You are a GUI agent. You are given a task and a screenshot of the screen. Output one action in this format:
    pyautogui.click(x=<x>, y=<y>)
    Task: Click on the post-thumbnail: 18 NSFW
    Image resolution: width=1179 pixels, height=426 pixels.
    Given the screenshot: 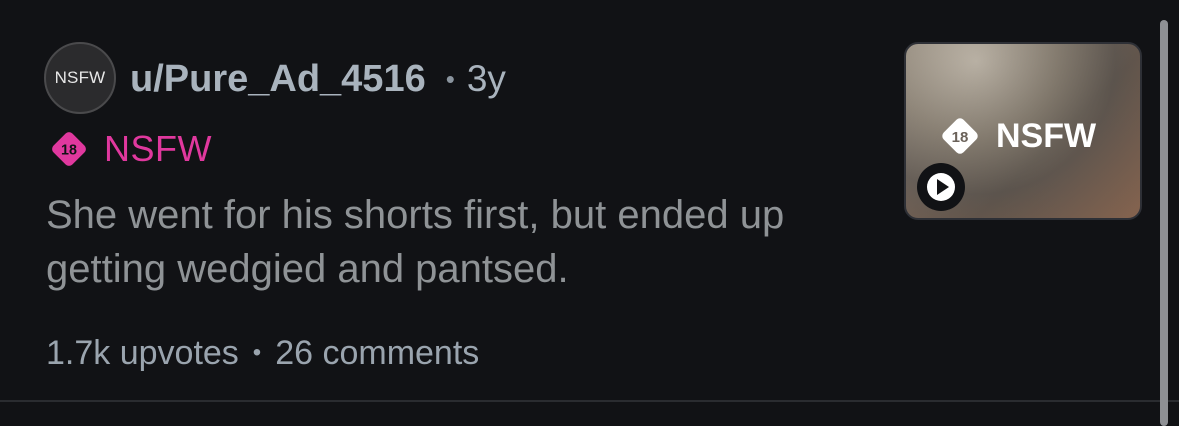 What is the action you would take?
    pyautogui.click(x=1023, y=131)
    